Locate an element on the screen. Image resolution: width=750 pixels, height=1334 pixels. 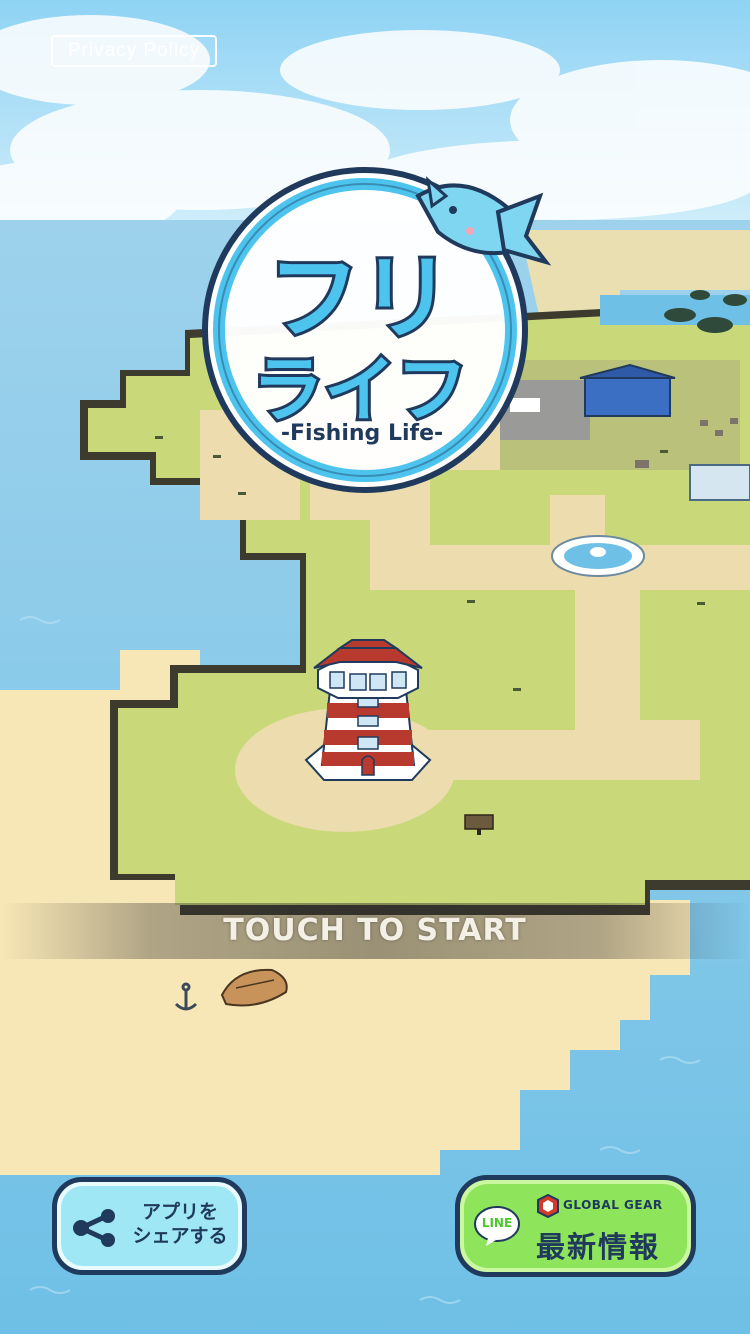
share-label-line2: シェアする is located at coordinates (180, 1236).